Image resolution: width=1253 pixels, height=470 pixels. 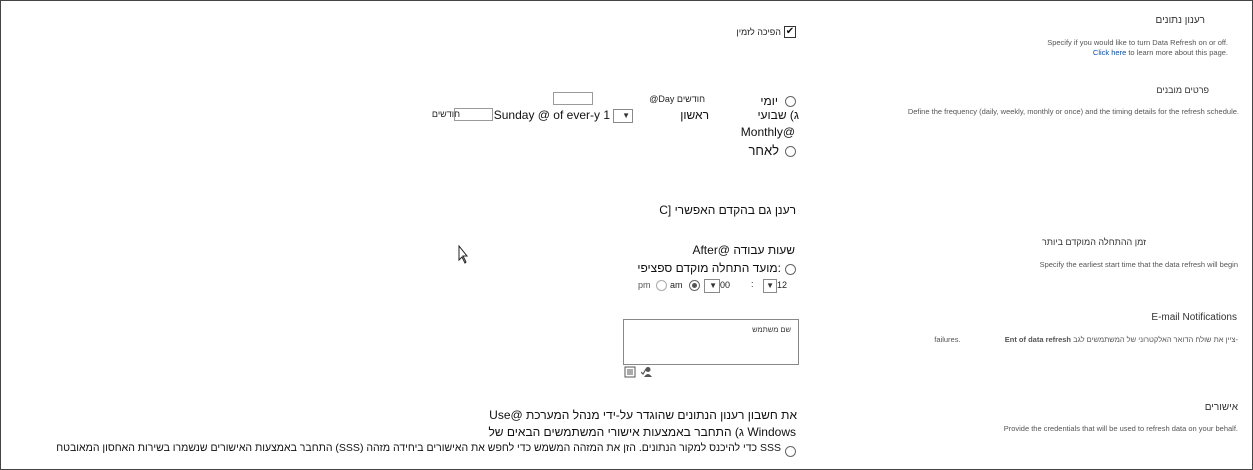 What do you see at coordinates (1221, 407) in the screenshot?
I see `credentials-section-title: אישורים` at bounding box center [1221, 407].